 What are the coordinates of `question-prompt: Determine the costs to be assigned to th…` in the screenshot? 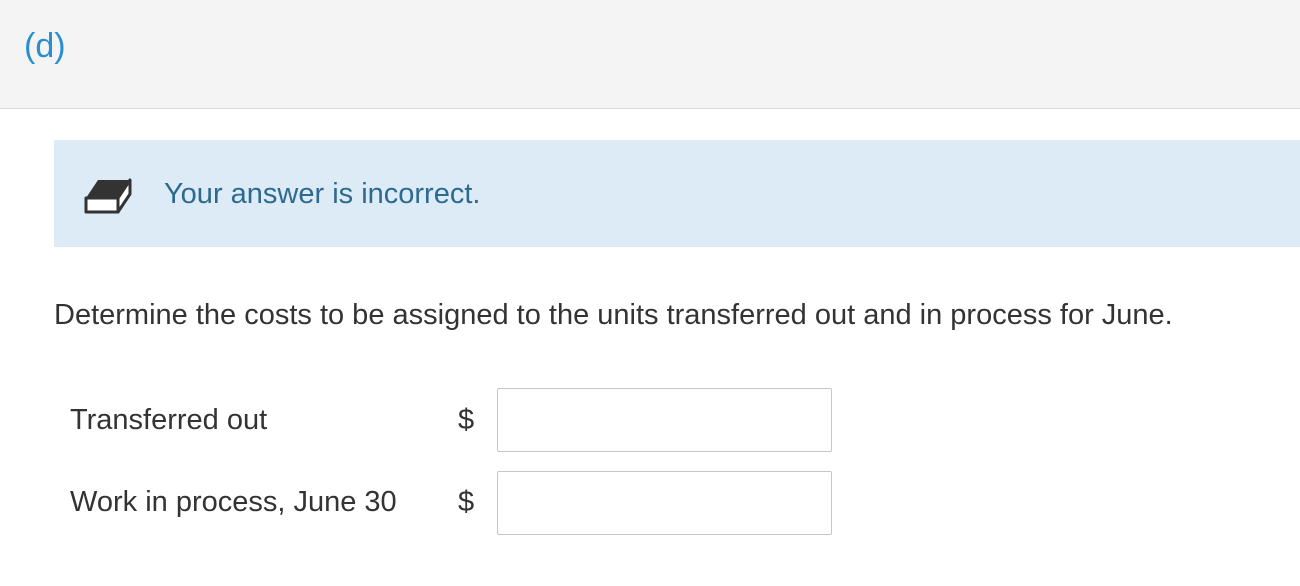 It's located at (613, 315).